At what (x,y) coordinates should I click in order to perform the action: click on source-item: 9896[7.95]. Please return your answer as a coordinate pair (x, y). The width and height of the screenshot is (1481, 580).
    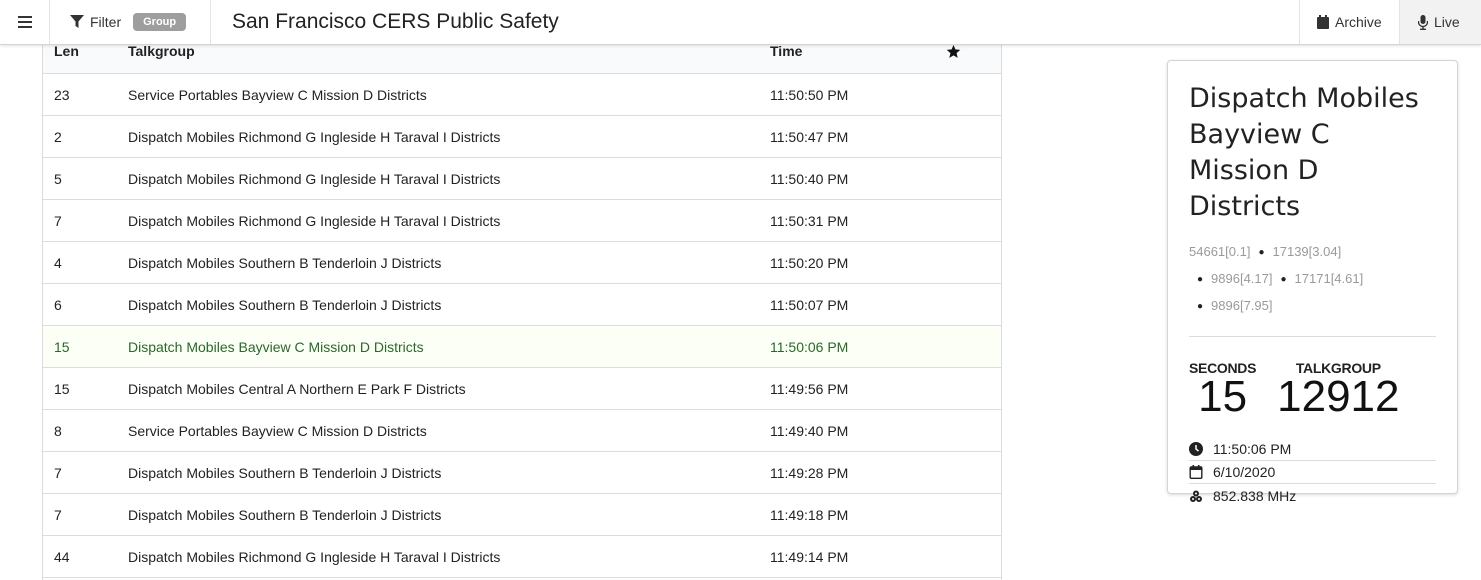
    Looking at the image, I should click on (1242, 305).